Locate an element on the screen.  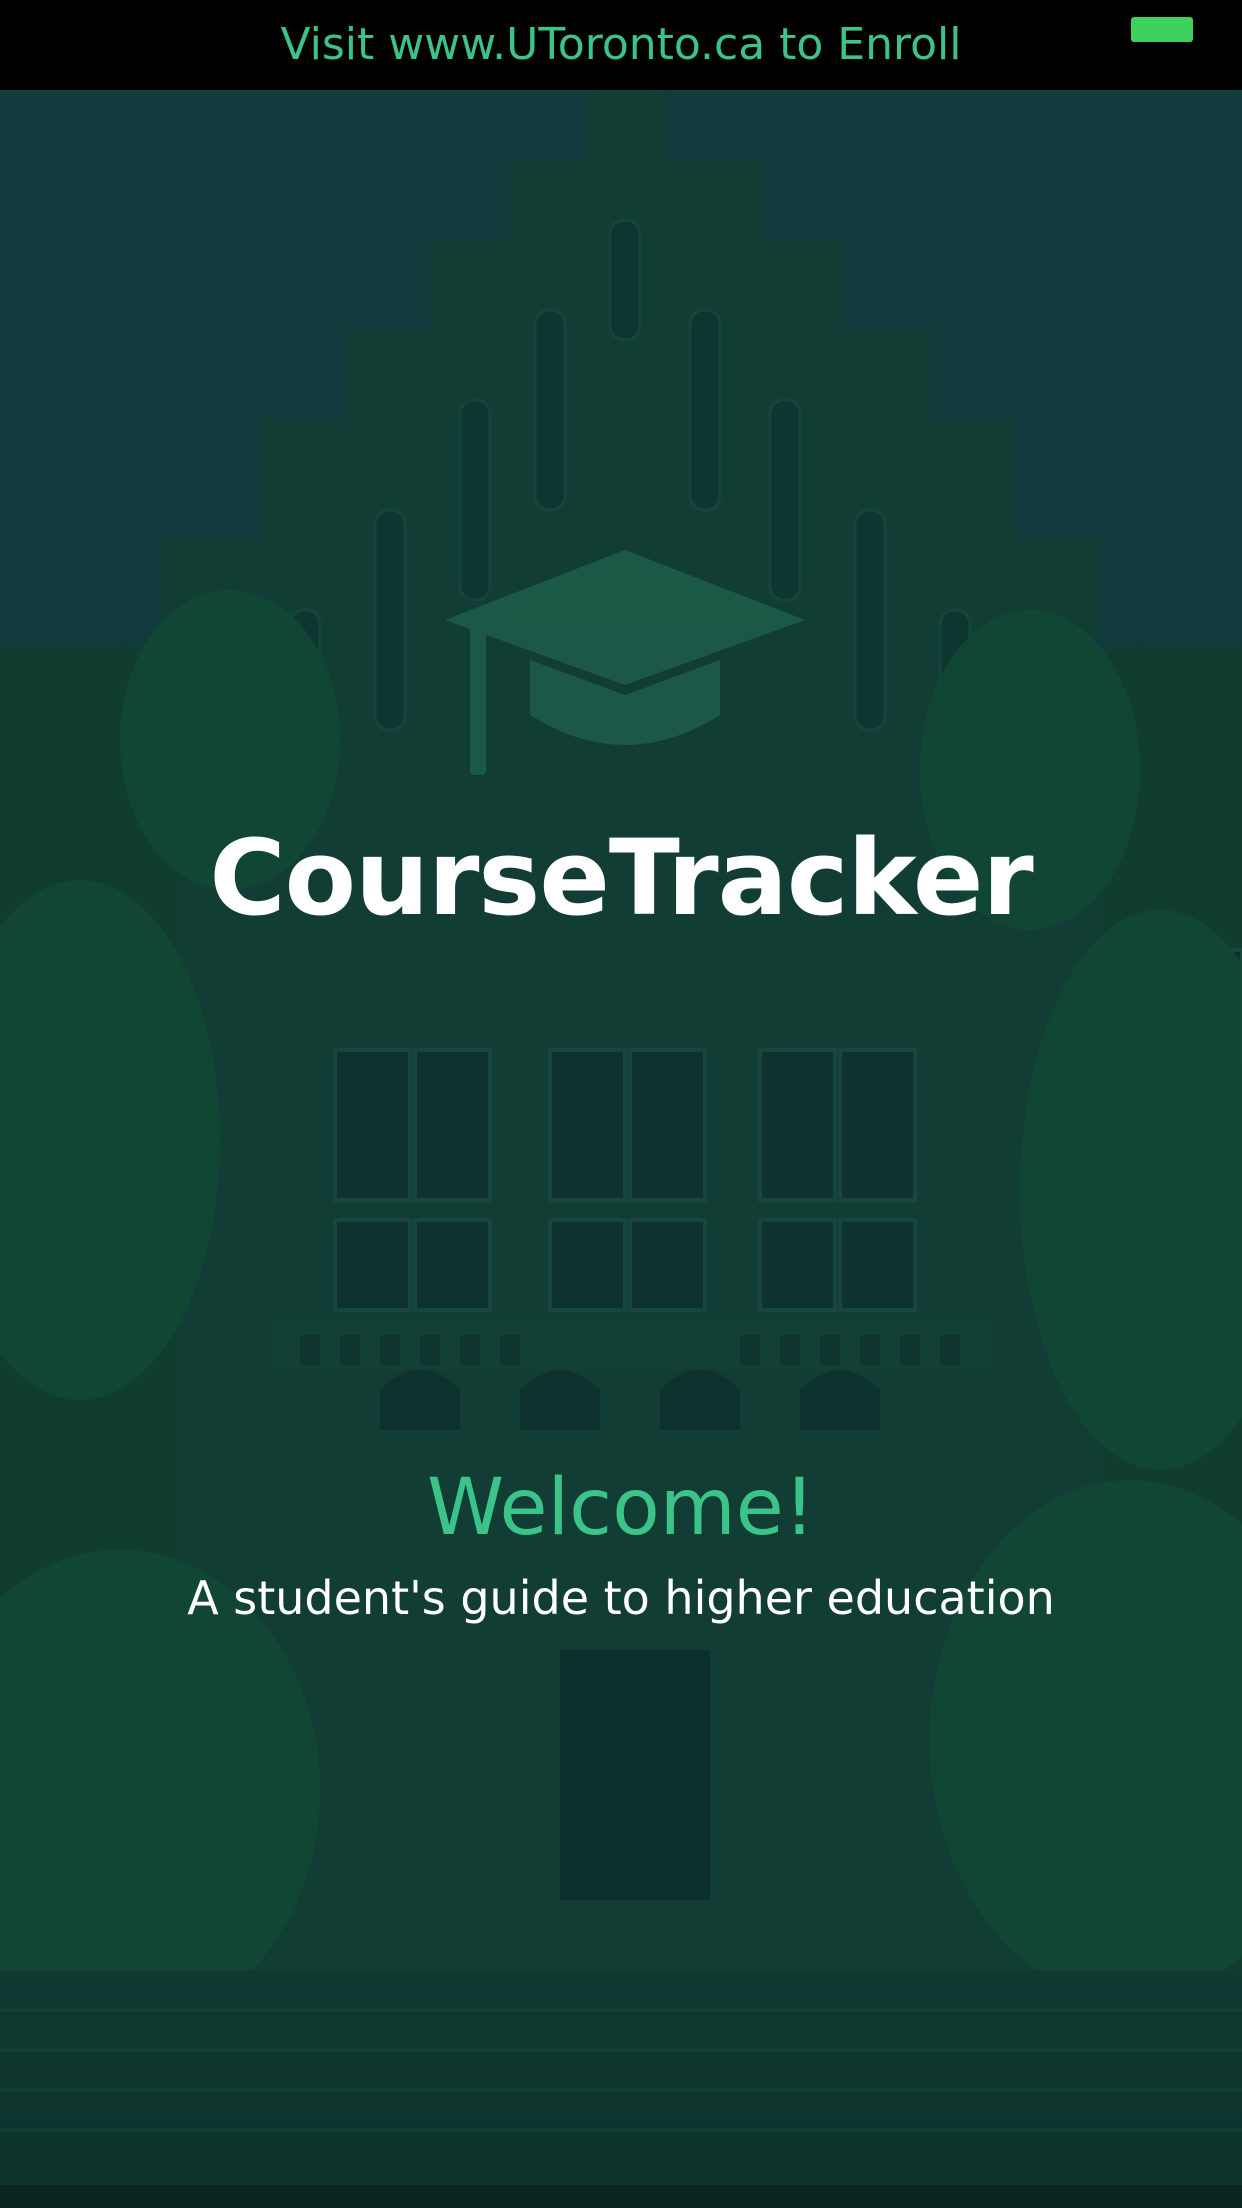
enroll-banner-text: Visit www.UToronto.ca to Enroll is located at coordinates (621, 45).